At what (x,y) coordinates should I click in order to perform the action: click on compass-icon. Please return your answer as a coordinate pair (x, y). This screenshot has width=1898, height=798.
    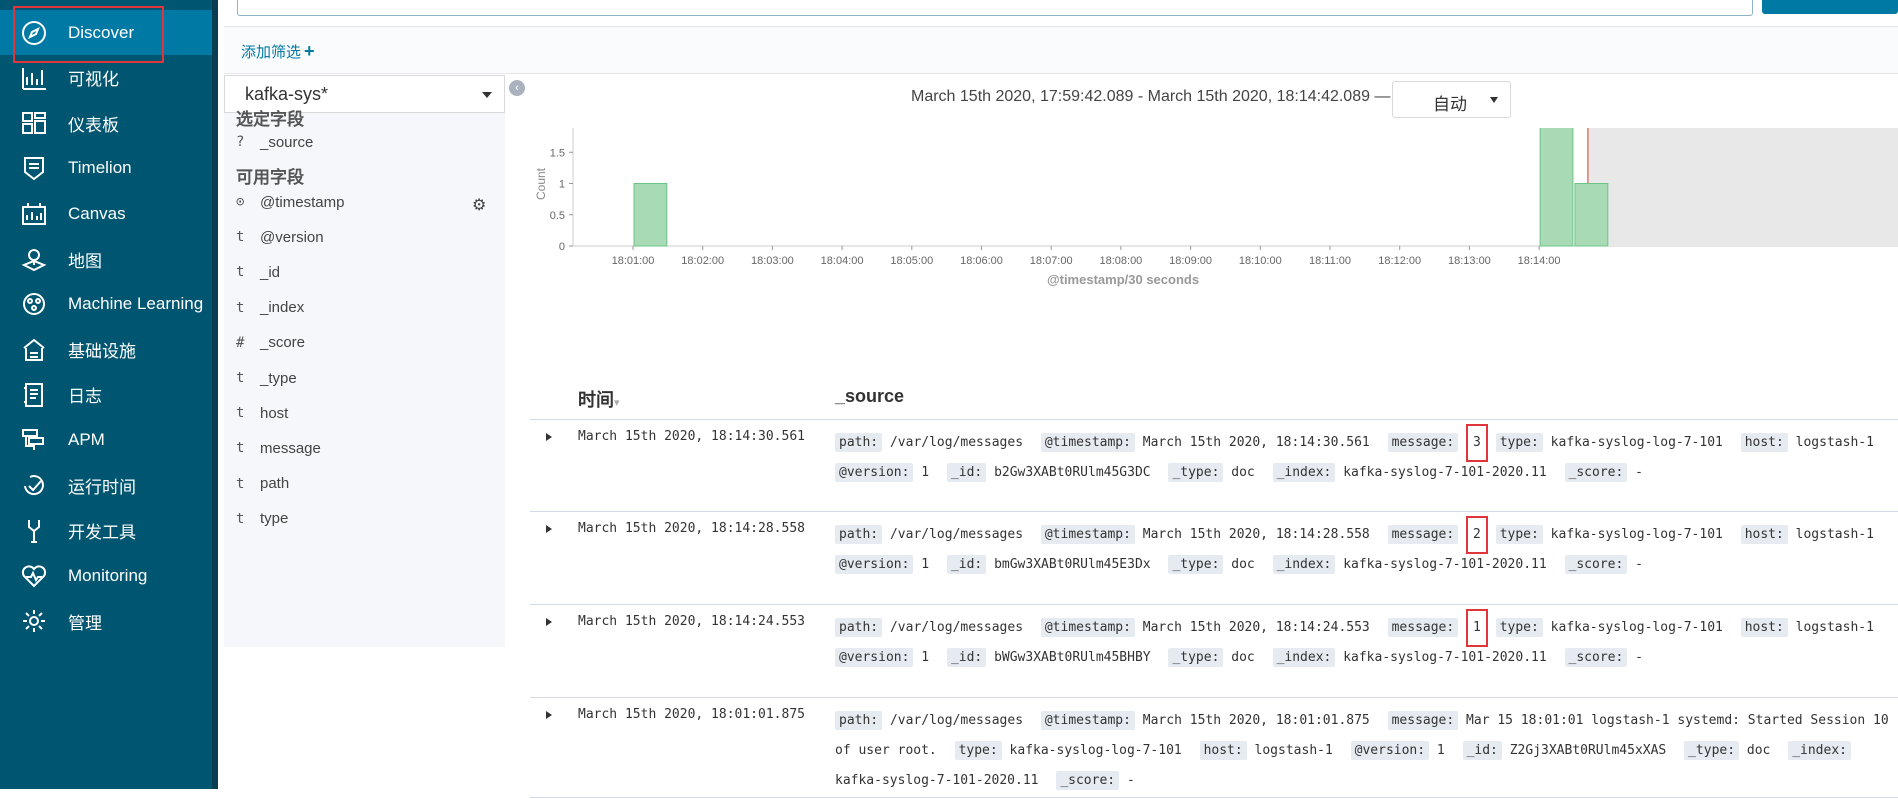
    Looking at the image, I should click on (34, 32).